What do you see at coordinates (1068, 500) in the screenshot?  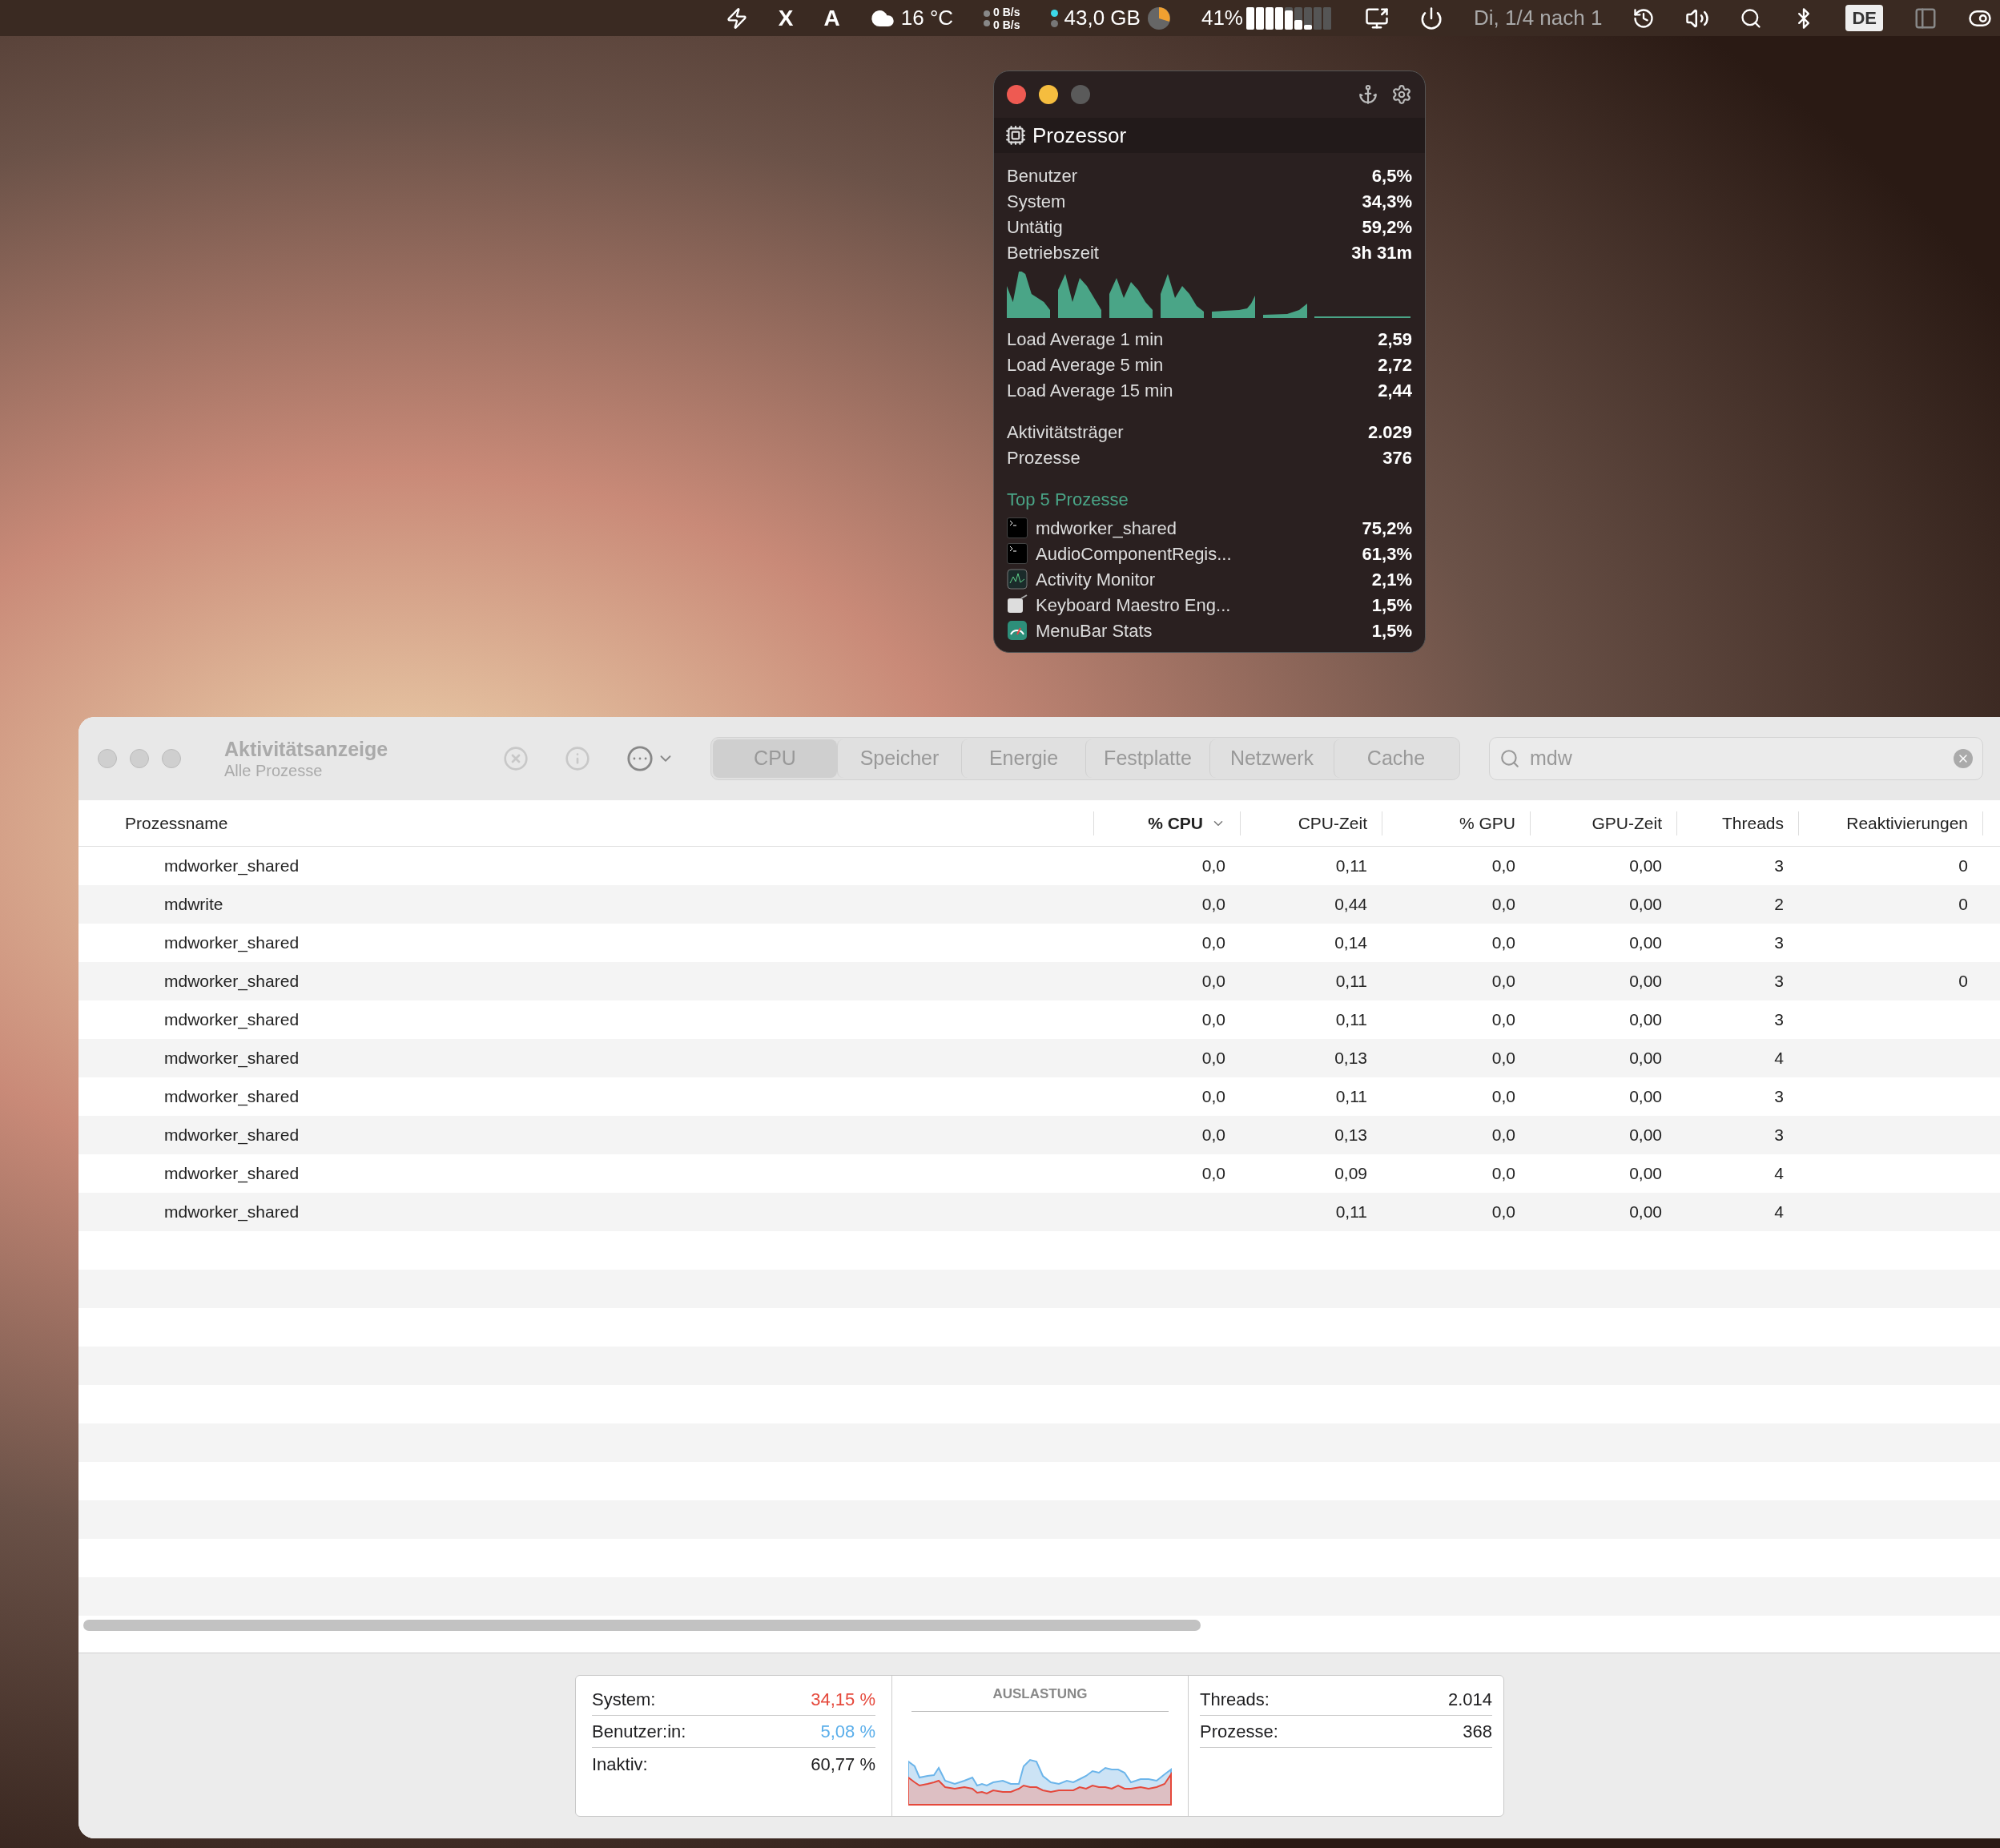 I see `section-heading: Top 5 Prozesse` at bounding box center [1068, 500].